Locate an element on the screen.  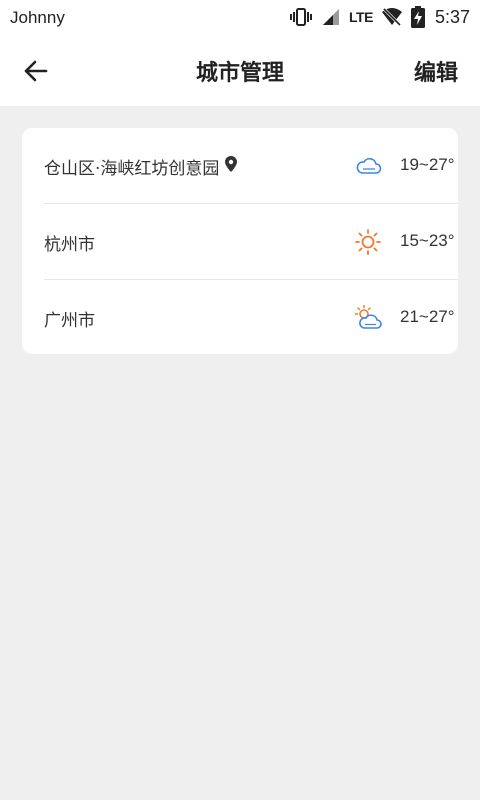
cloudy-icon is located at coordinates (368, 166).